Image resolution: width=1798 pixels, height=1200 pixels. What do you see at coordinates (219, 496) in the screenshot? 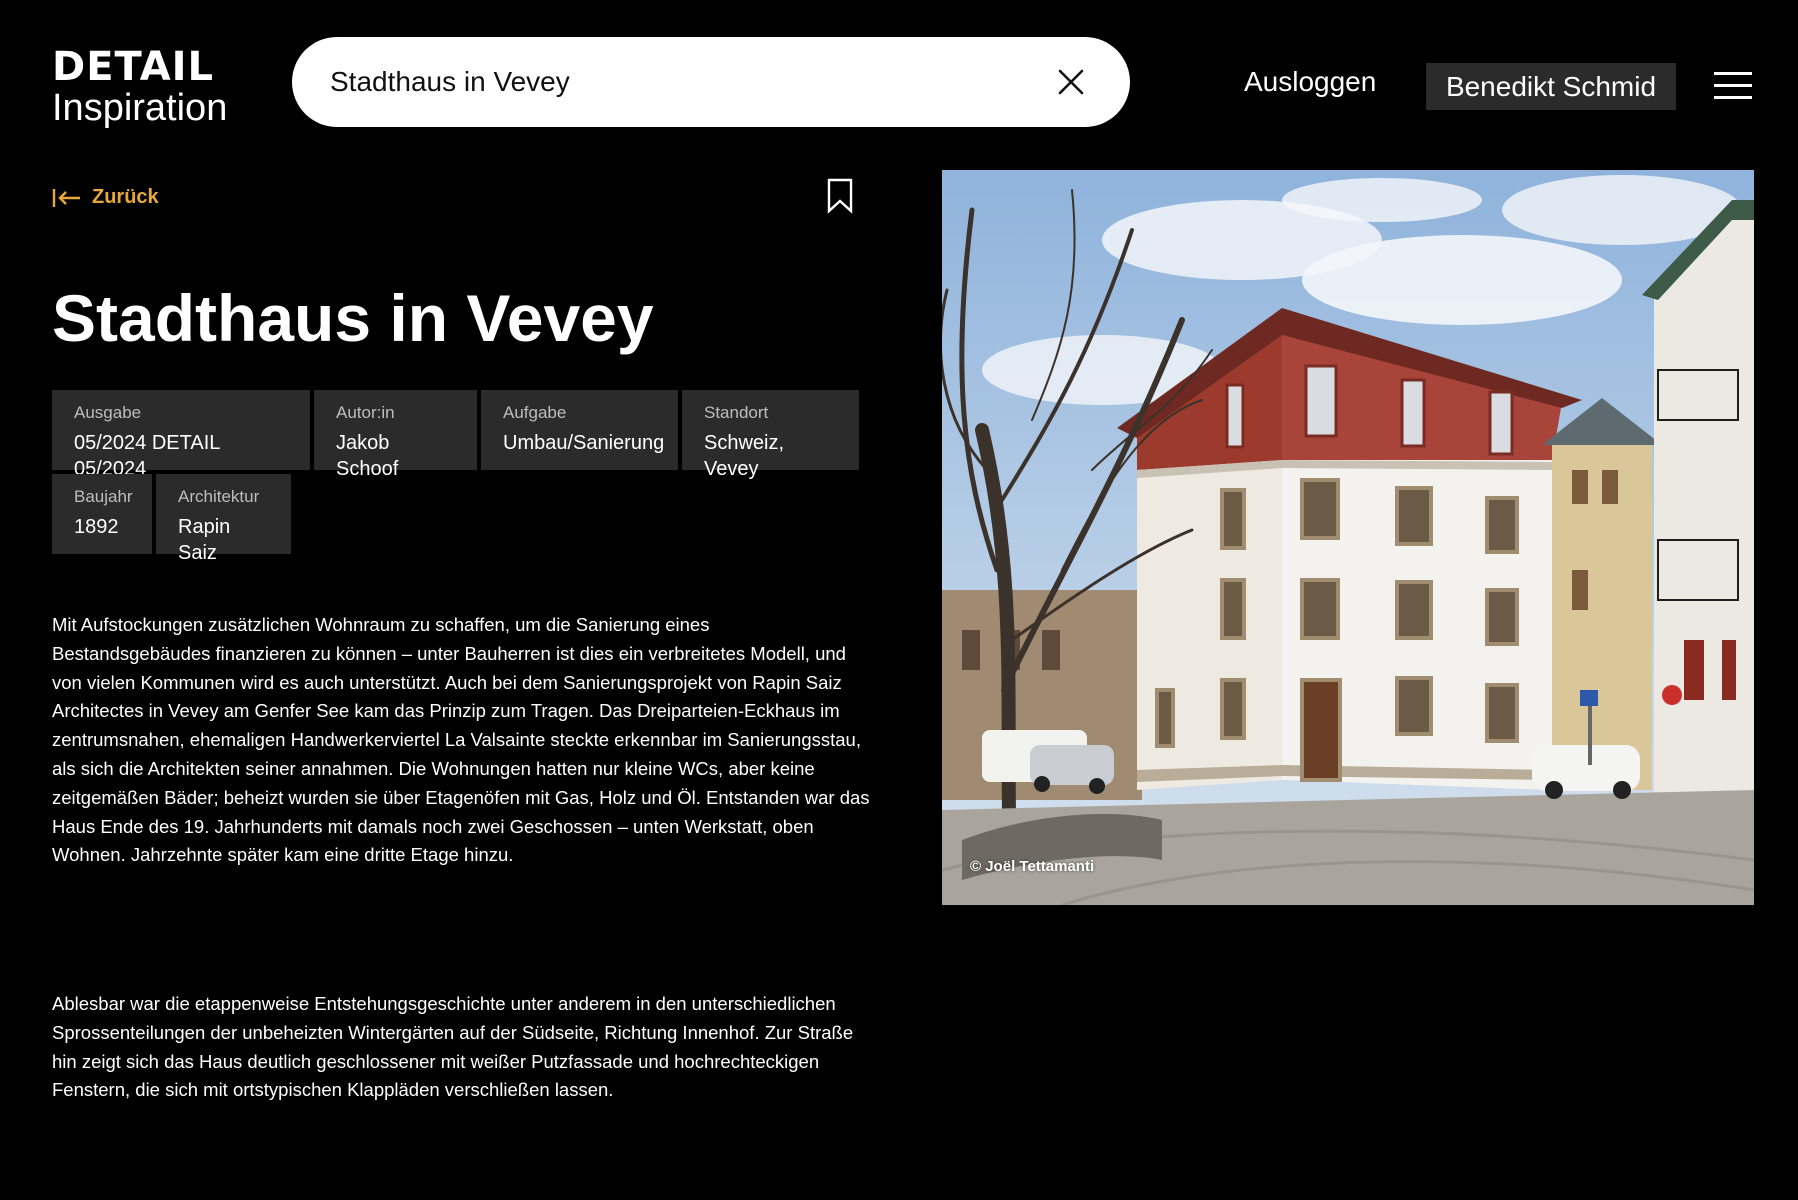
I see `meta-label: Architektur` at bounding box center [219, 496].